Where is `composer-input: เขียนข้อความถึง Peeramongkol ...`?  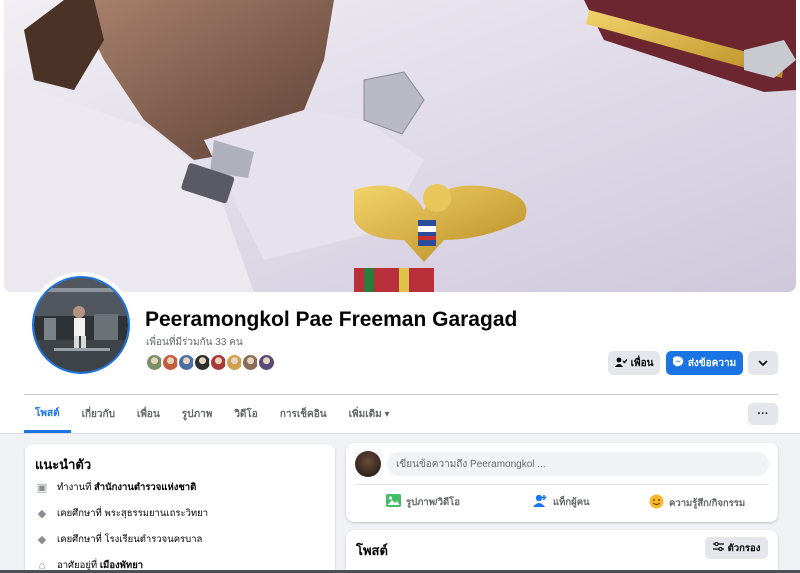
composer-input: เขียนข้อความถึง Peeramongkol ... is located at coordinates (578, 464).